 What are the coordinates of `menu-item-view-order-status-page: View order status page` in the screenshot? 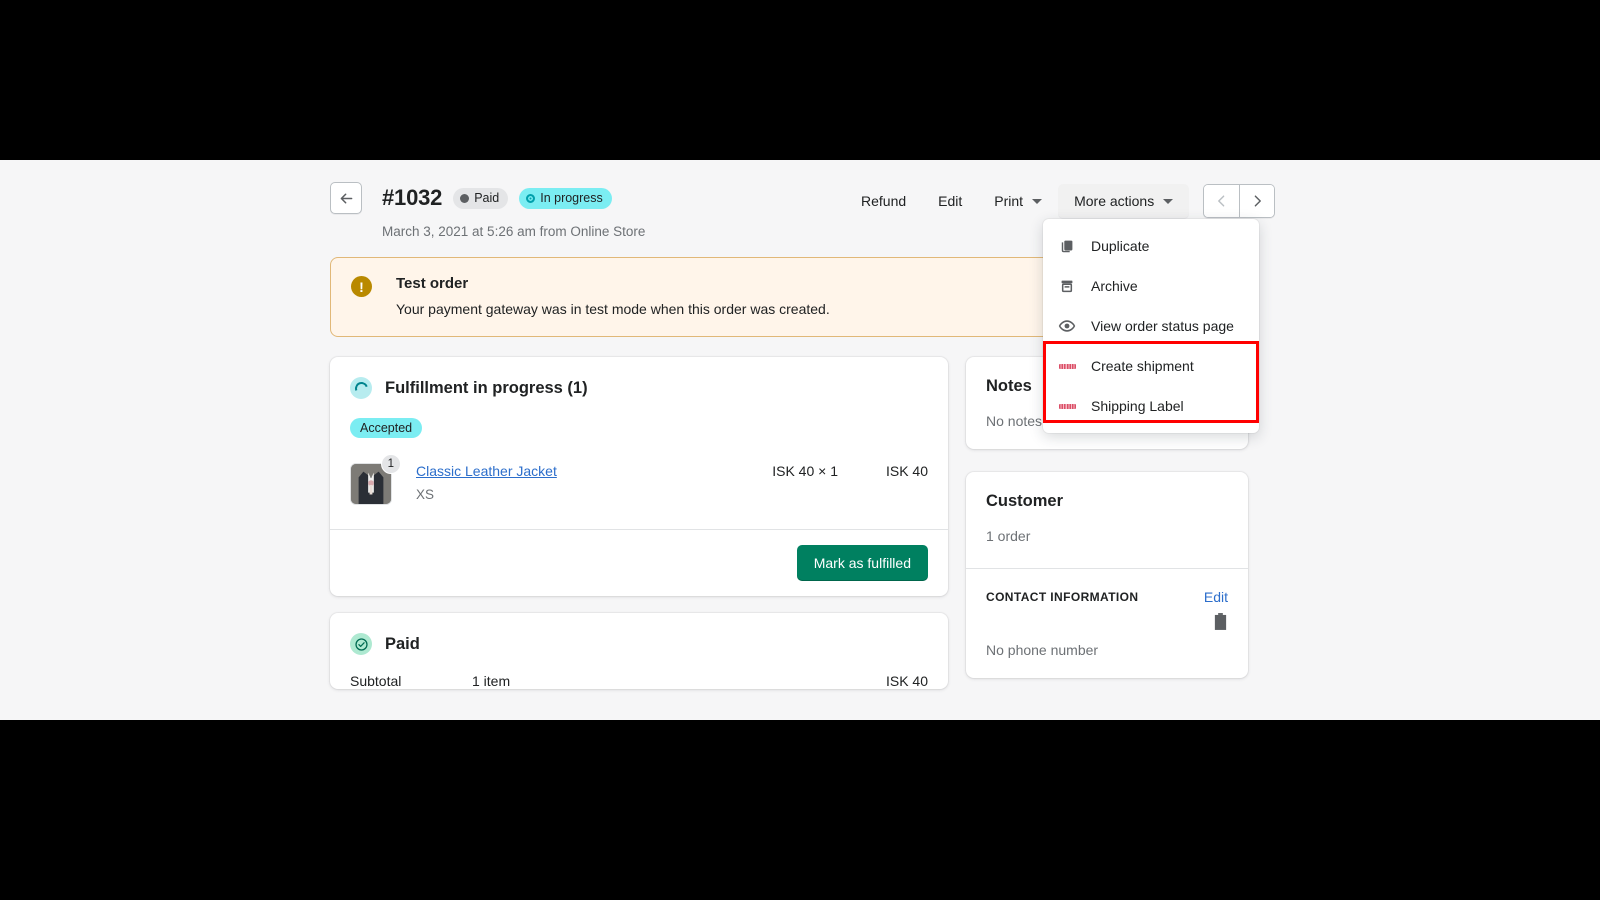 It's located at (1151, 326).